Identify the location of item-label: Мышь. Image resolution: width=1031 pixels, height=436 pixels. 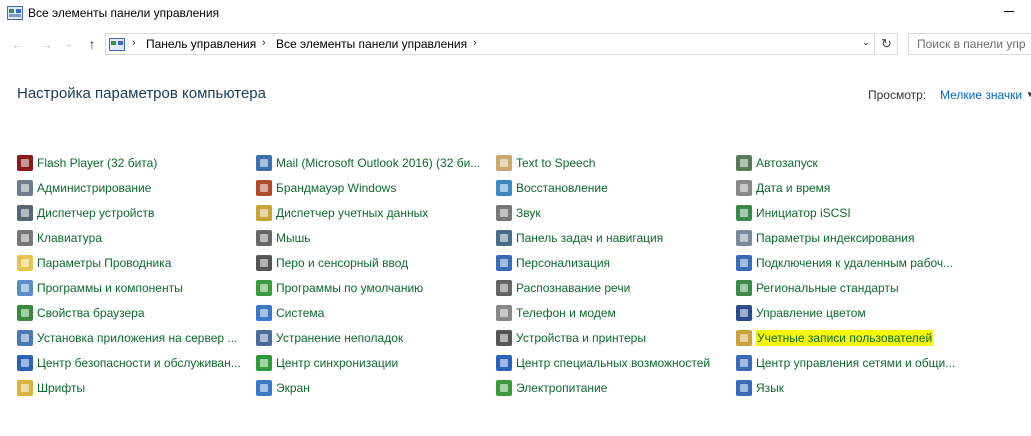
(293, 238).